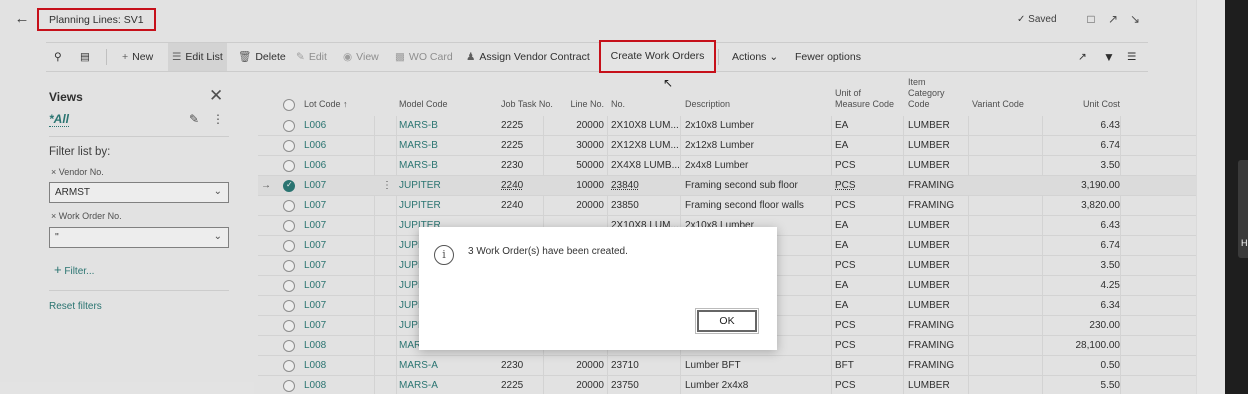  I want to click on info-icon: i, so click(444, 255).